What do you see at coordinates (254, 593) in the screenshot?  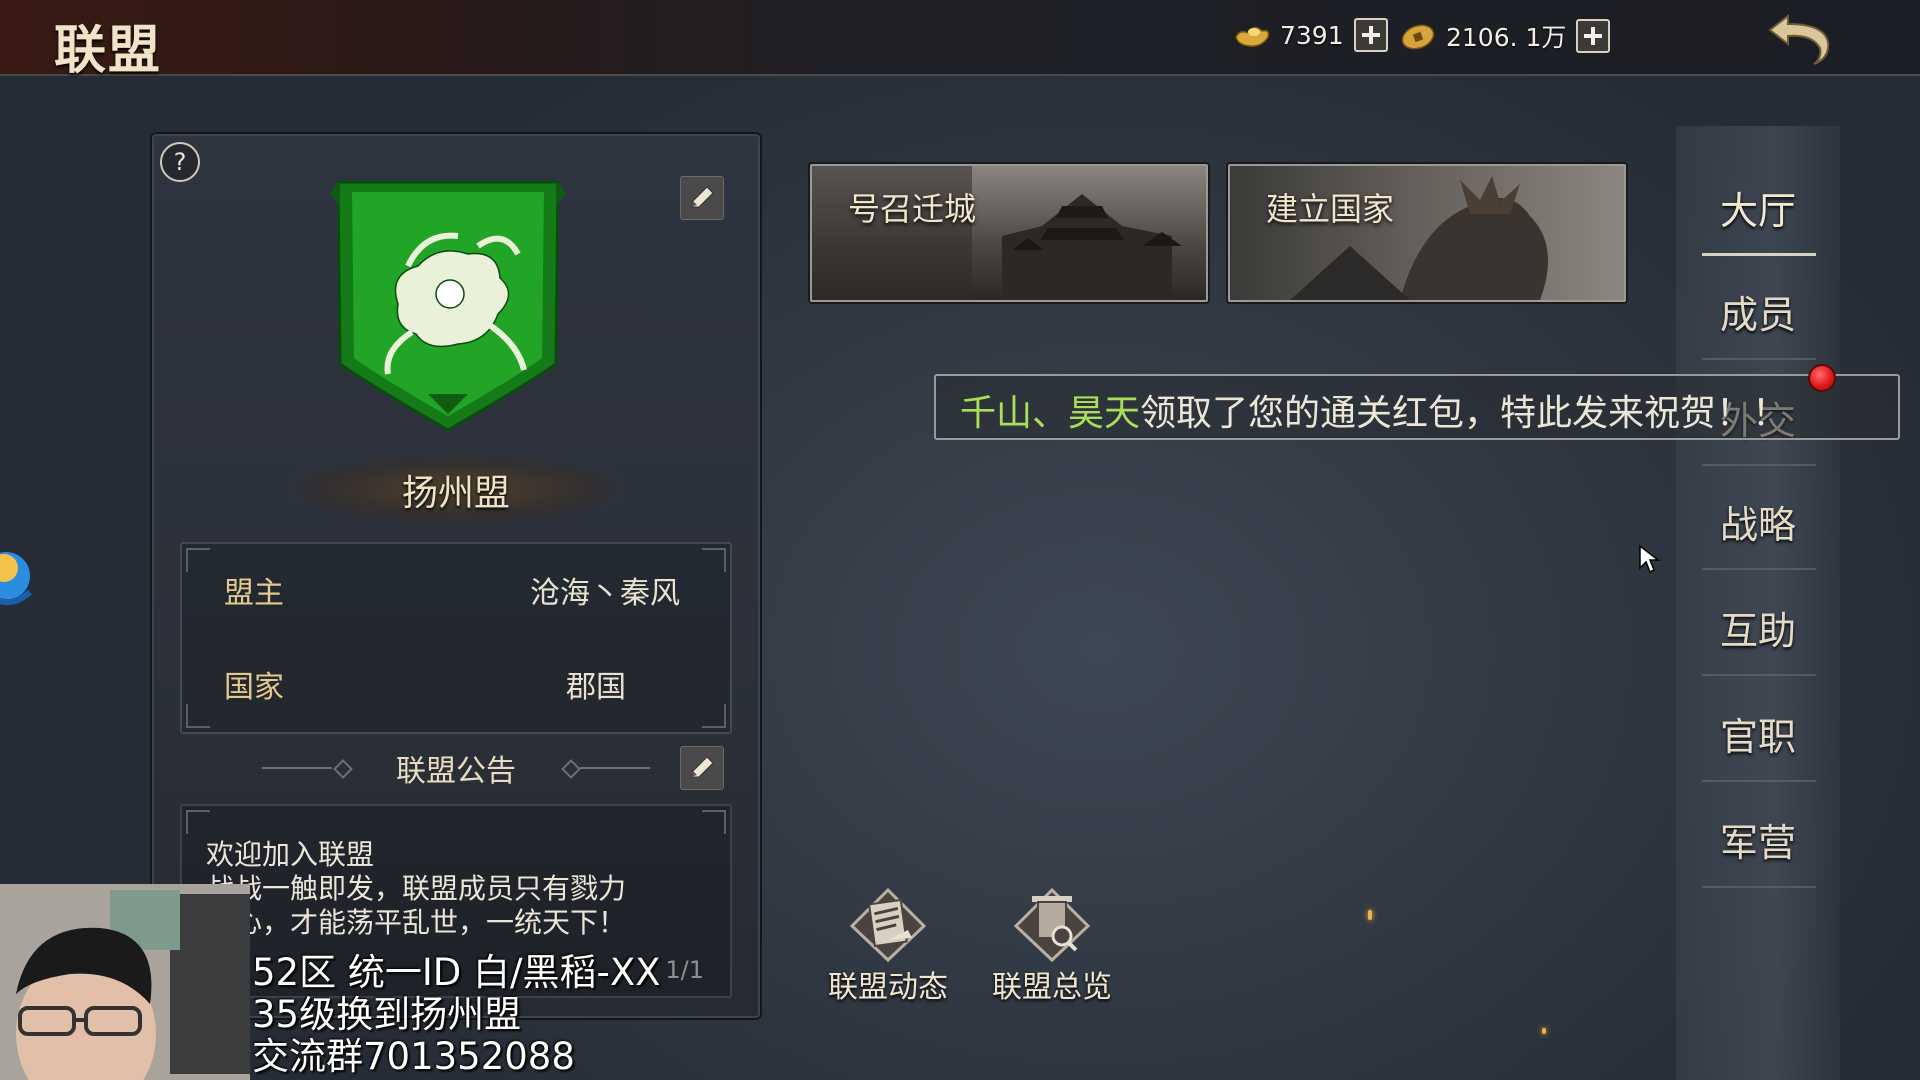 I see `leader-label: 盟主` at bounding box center [254, 593].